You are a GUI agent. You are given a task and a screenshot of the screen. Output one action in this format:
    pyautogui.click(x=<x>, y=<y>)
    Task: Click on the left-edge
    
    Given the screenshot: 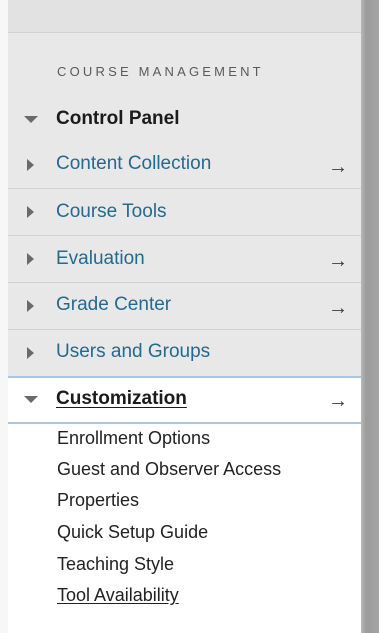 What is the action you would take?
    pyautogui.click(x=4, y=316)
    